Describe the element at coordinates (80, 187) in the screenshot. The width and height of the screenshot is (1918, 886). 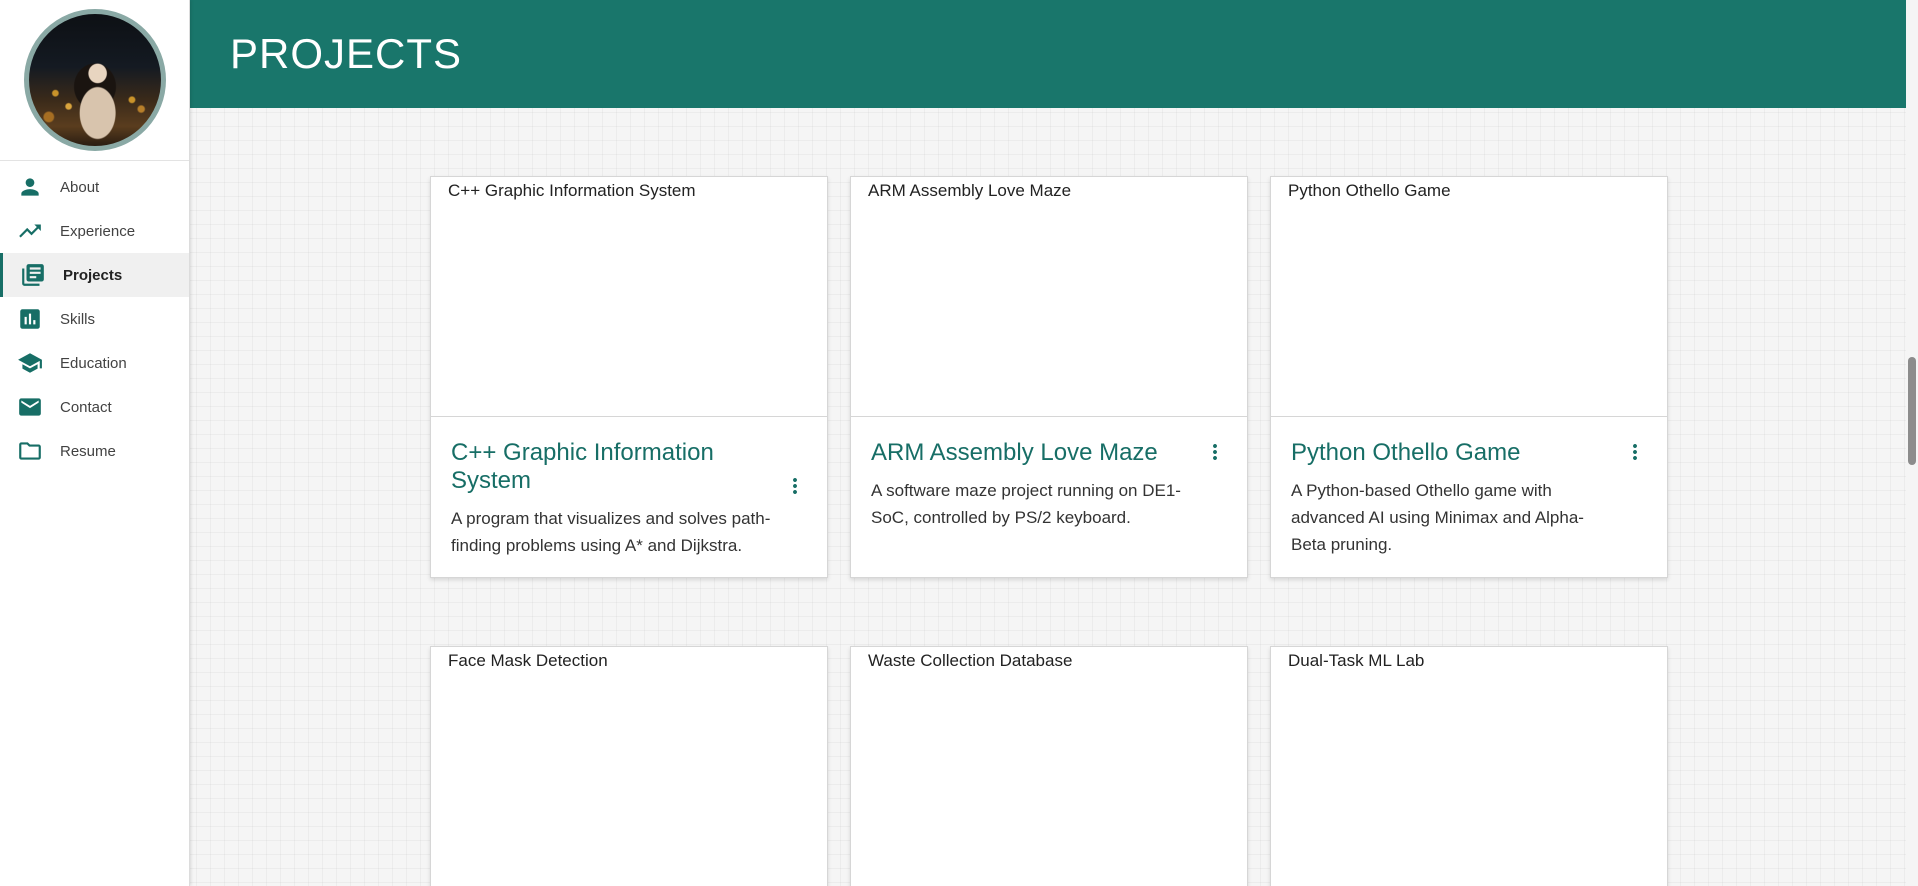
I see `sidebar-item-label: About` at that location.